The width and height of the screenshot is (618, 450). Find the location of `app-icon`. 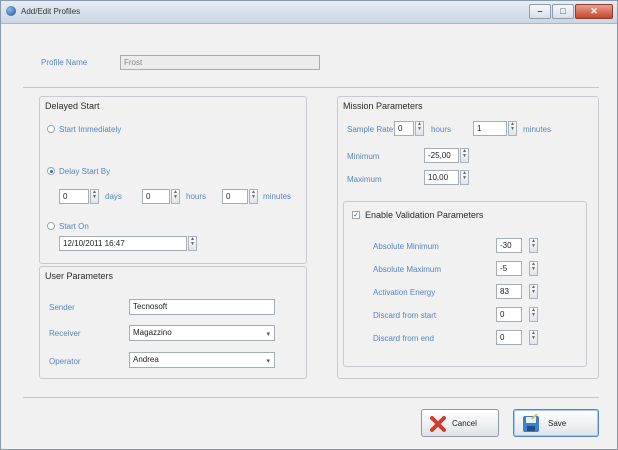

app-icon is located at coordinates (11, 11).